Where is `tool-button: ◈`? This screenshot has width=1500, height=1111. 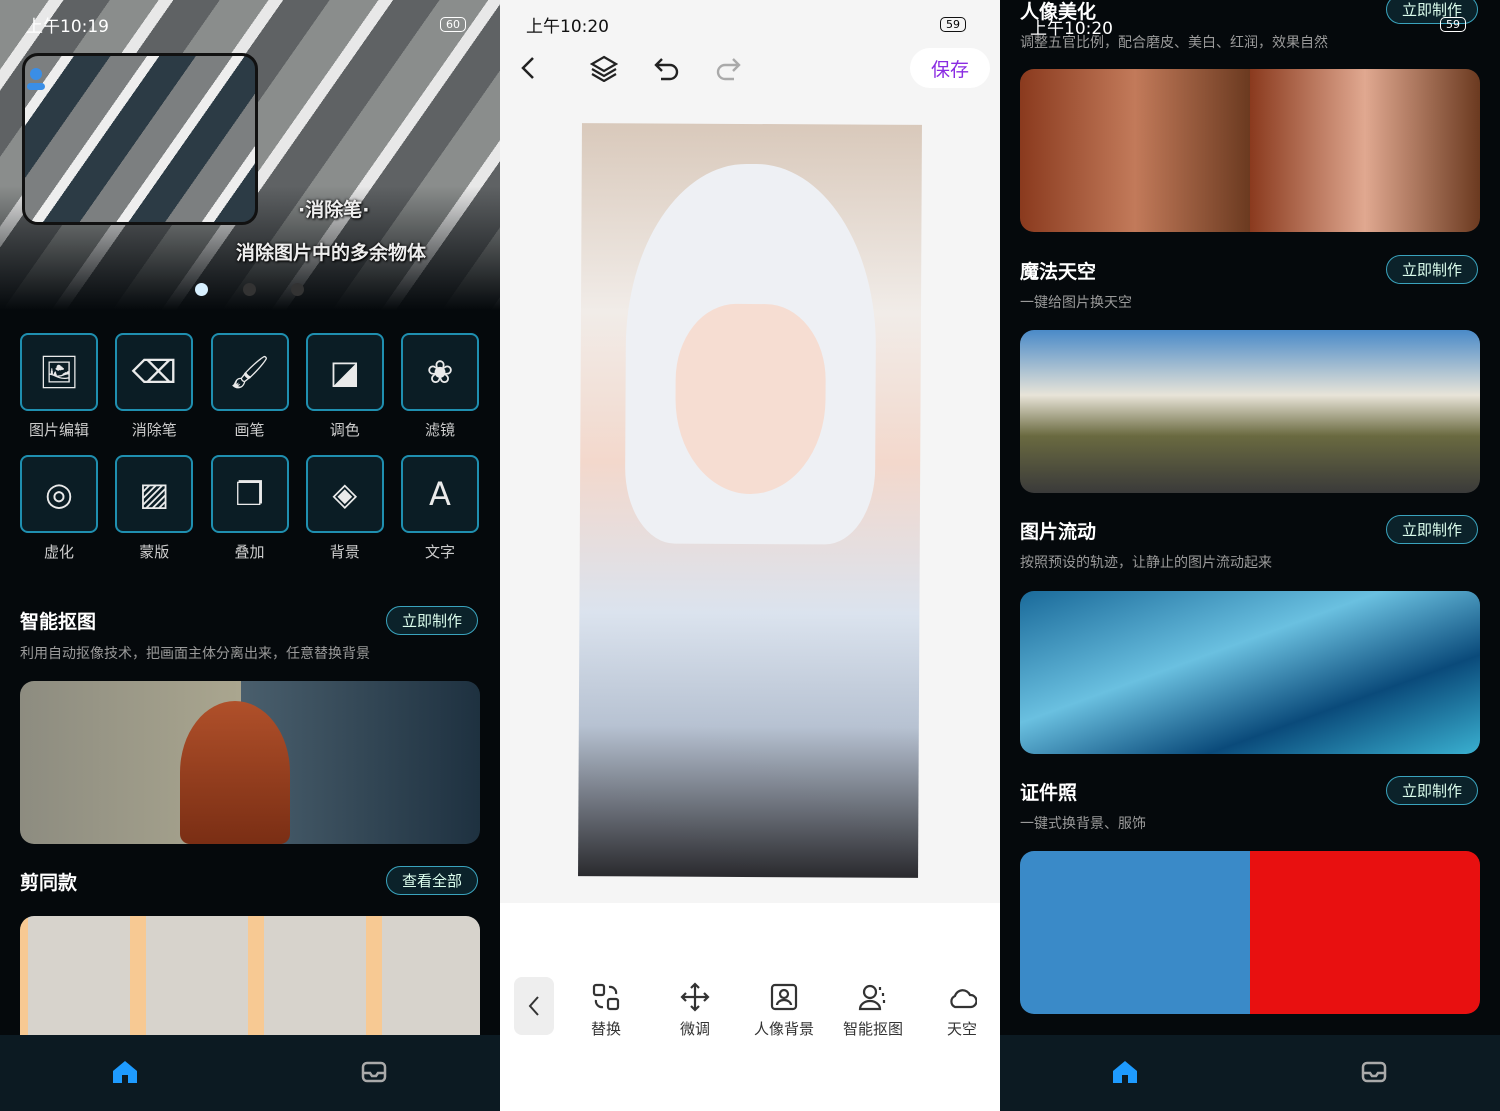
tool-button: ◈ is located at coordinates (344, 494).